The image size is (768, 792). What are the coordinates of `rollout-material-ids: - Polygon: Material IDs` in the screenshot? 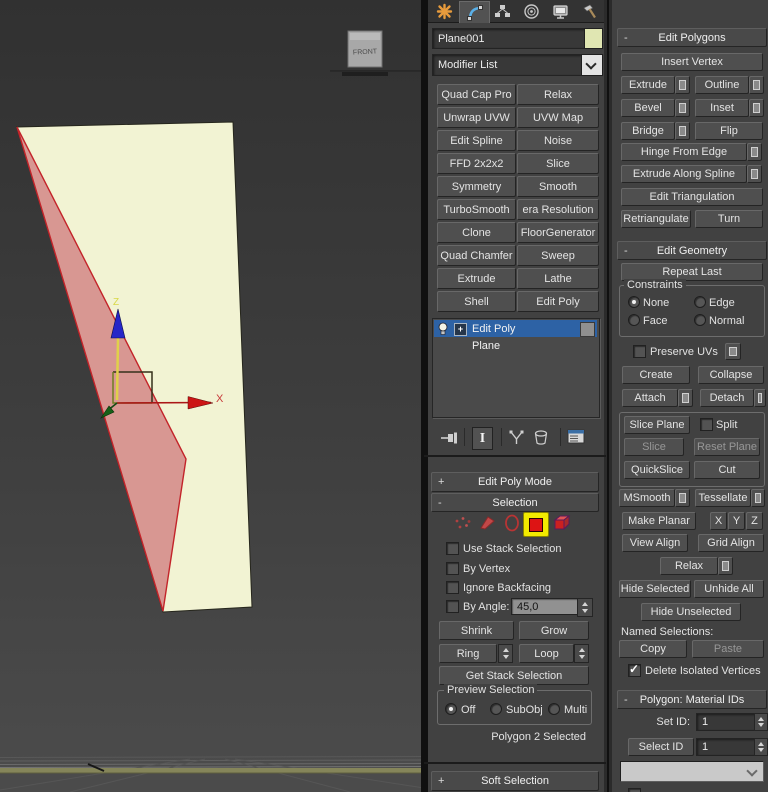 It's located at (692, 699).